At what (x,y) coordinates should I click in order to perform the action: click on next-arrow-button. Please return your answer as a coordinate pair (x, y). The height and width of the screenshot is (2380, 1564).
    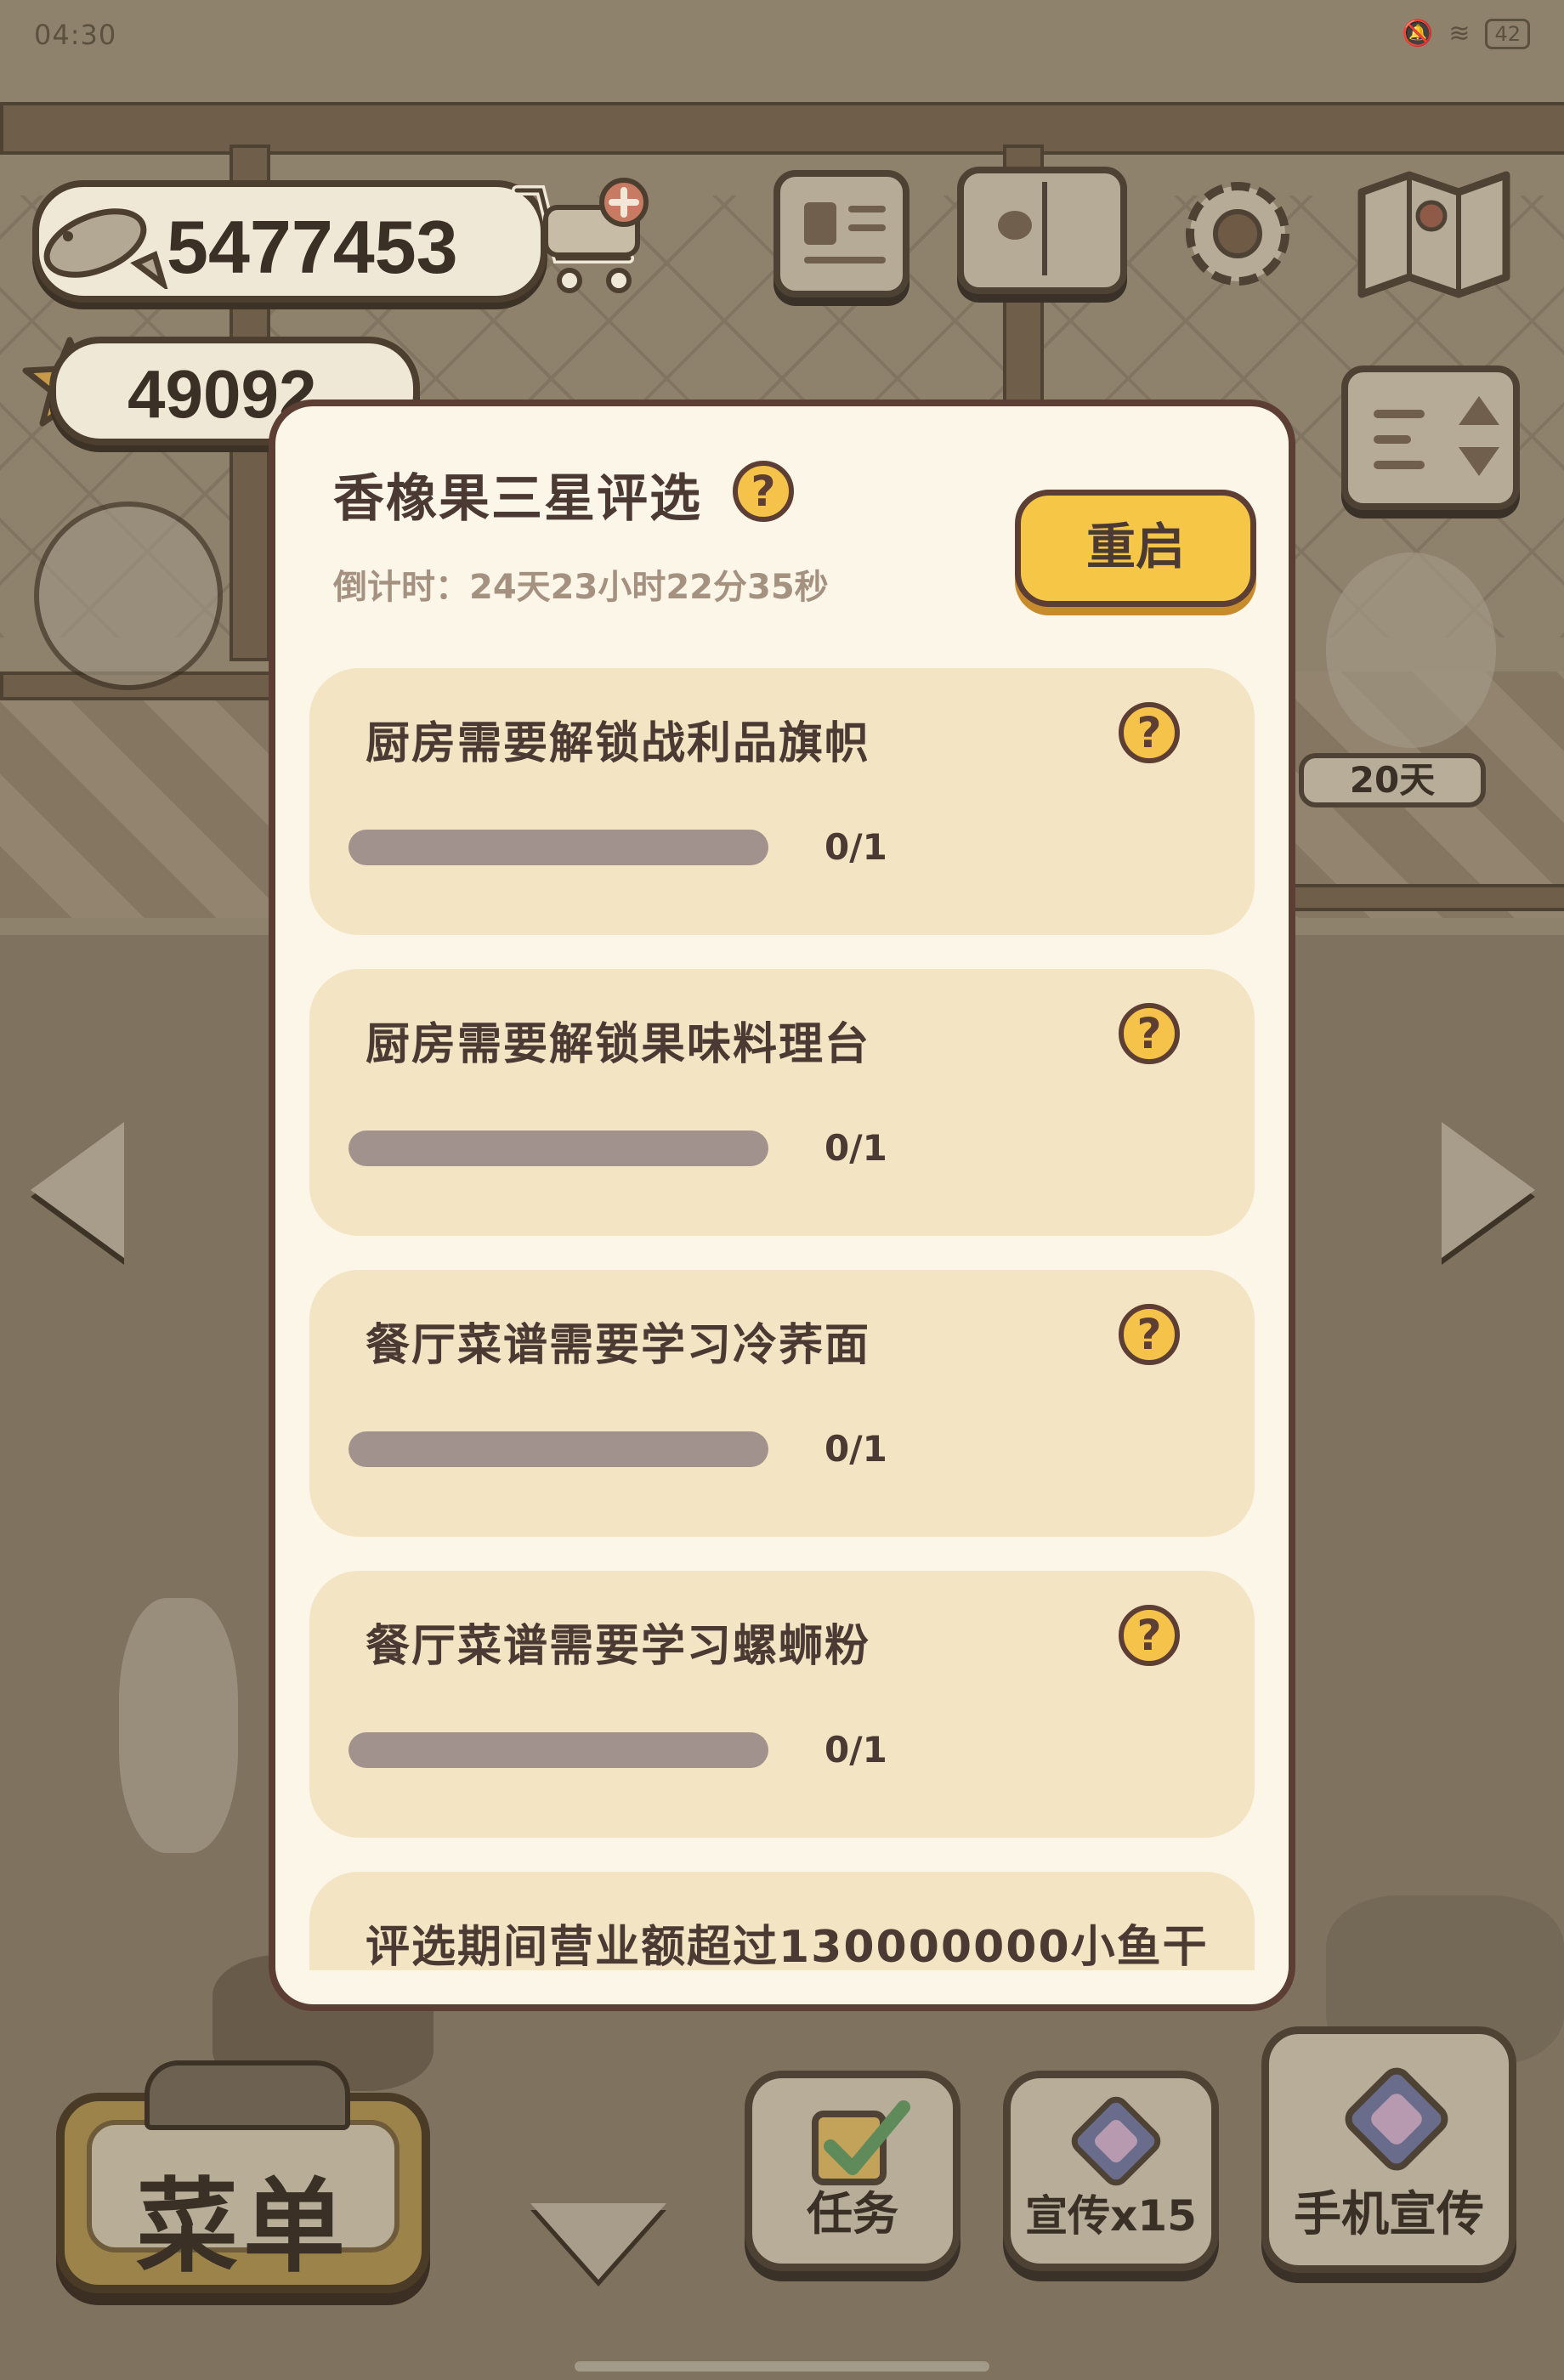
    Looking at the image, I should click on (1488, 1190).